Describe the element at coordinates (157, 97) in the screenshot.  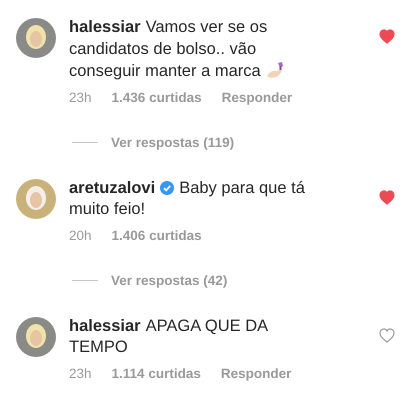
I see `like-count: 1.436 curtidas` at that location.